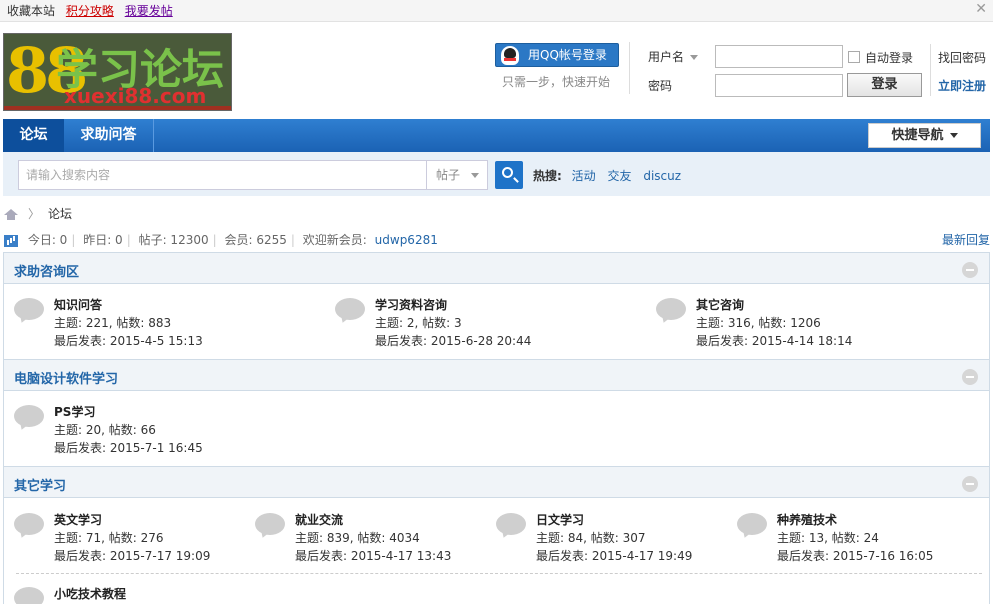  I want to click on welcome-label: 欢迎新会员:, so click(334, 240).